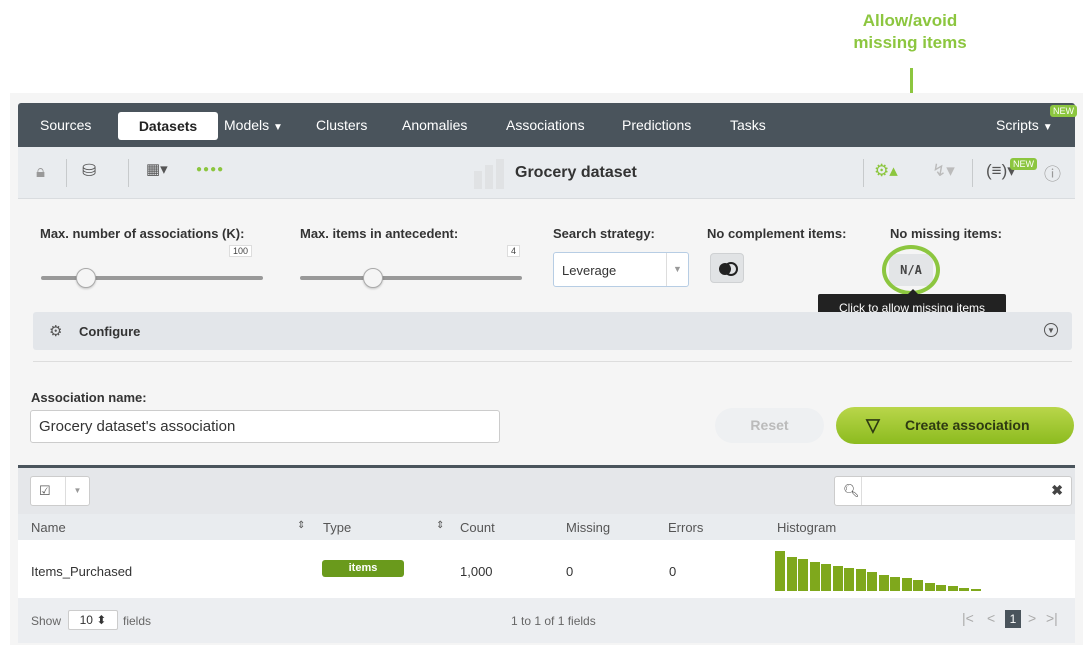 The height and width of the screenshot is (645, 1083). What do you see at coordinates (363, 568) in the screenshot?
I see `type-badge: items` at bounding box center [363, 568].